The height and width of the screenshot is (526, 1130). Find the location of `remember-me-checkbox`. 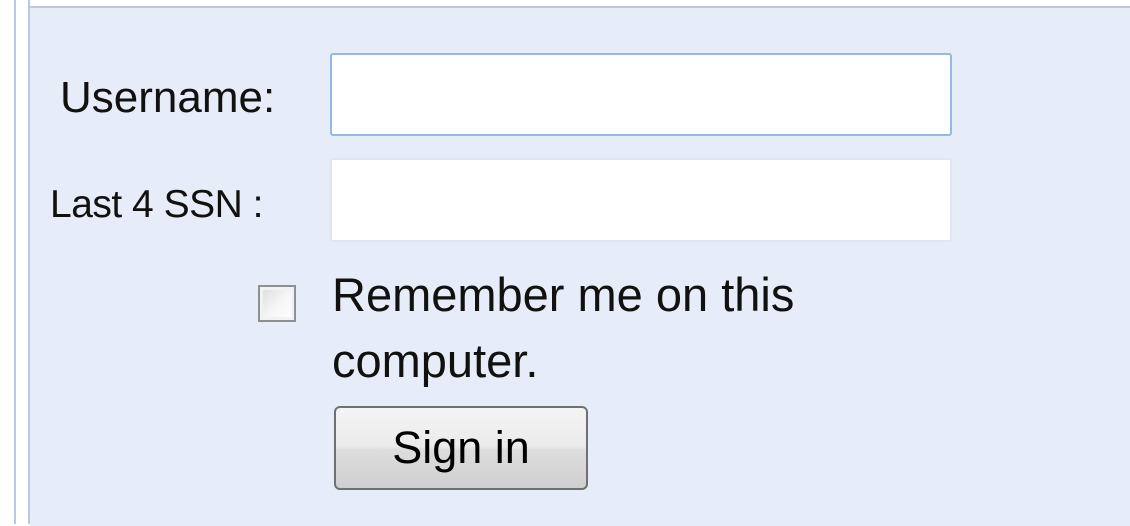

remember-me-checkbox is located at coordinates (277, 303).